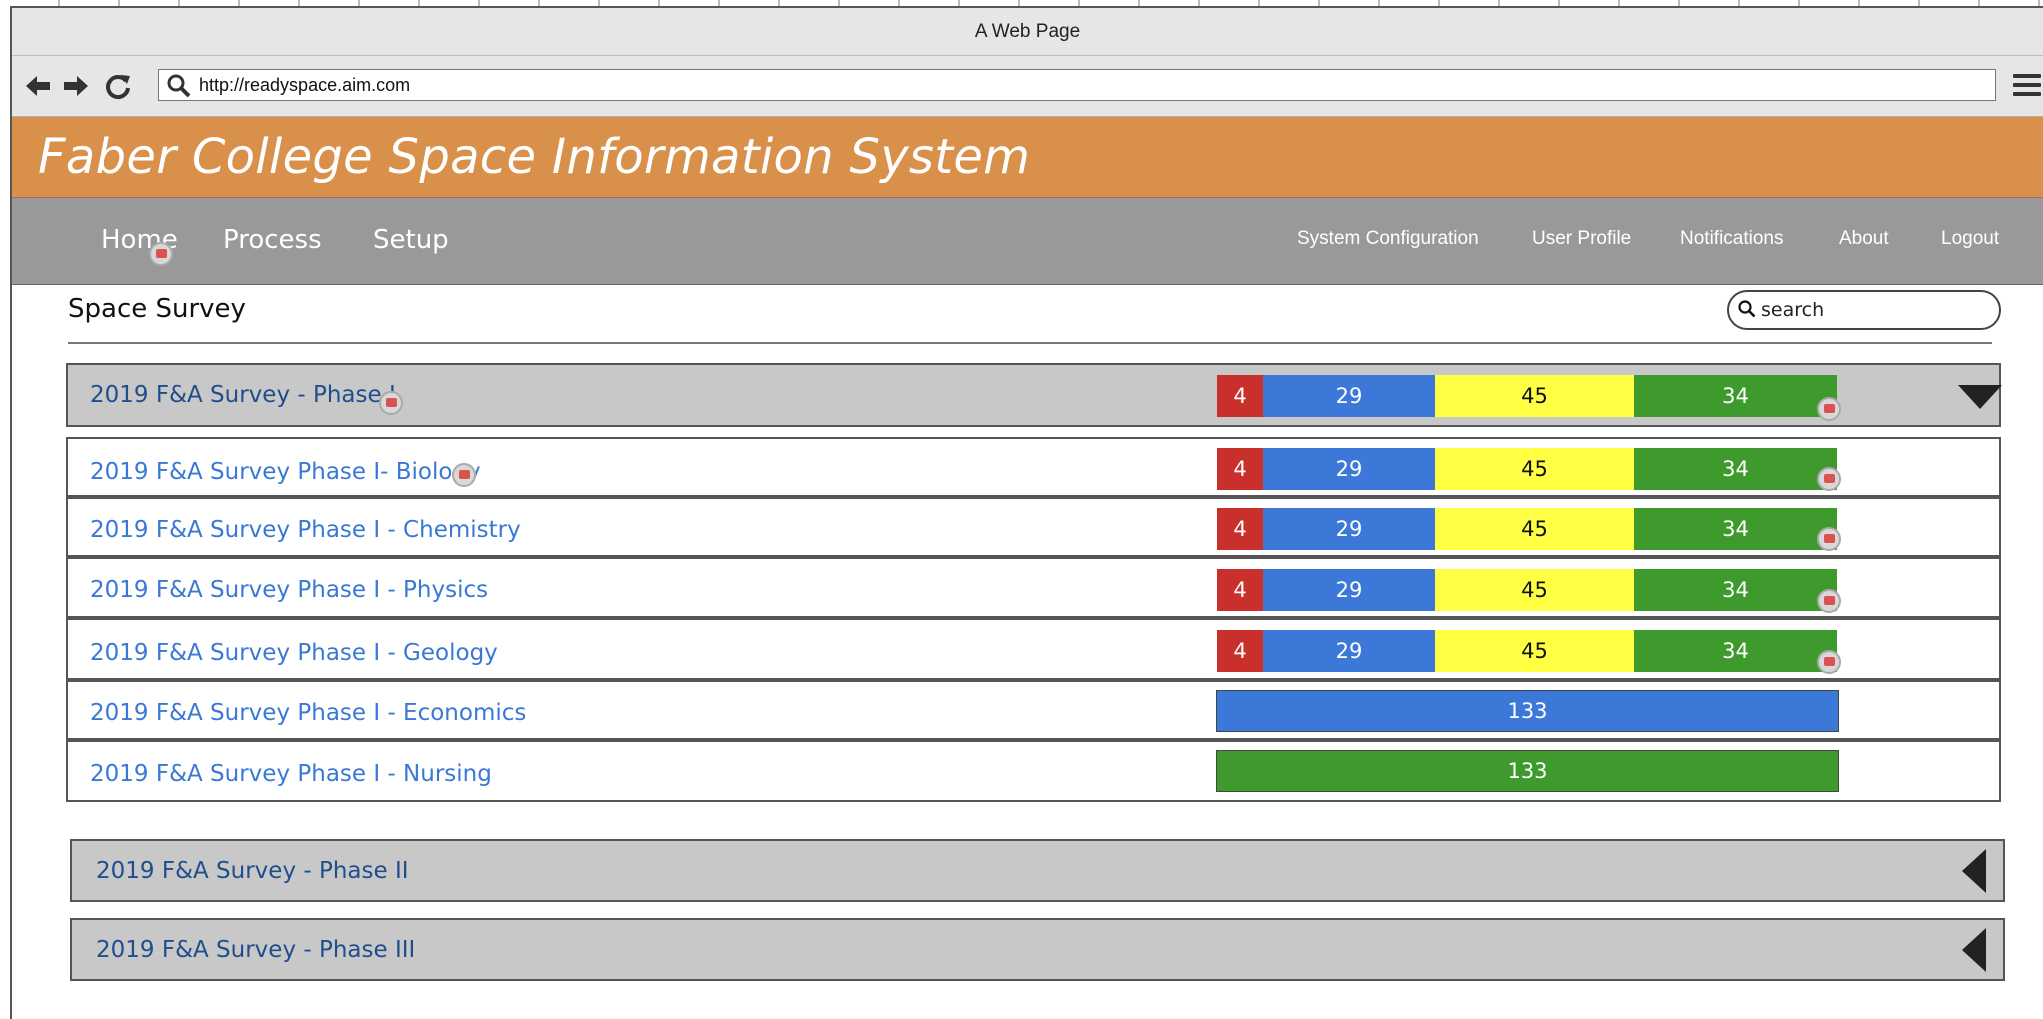 Image resolution: width=2043 pixels, height=1019 pixels. Describe the element at coordinates (1037, 870) in the screenshot. I see `phase-2-header: 2019 F&A Survey - Phase II` at that location.